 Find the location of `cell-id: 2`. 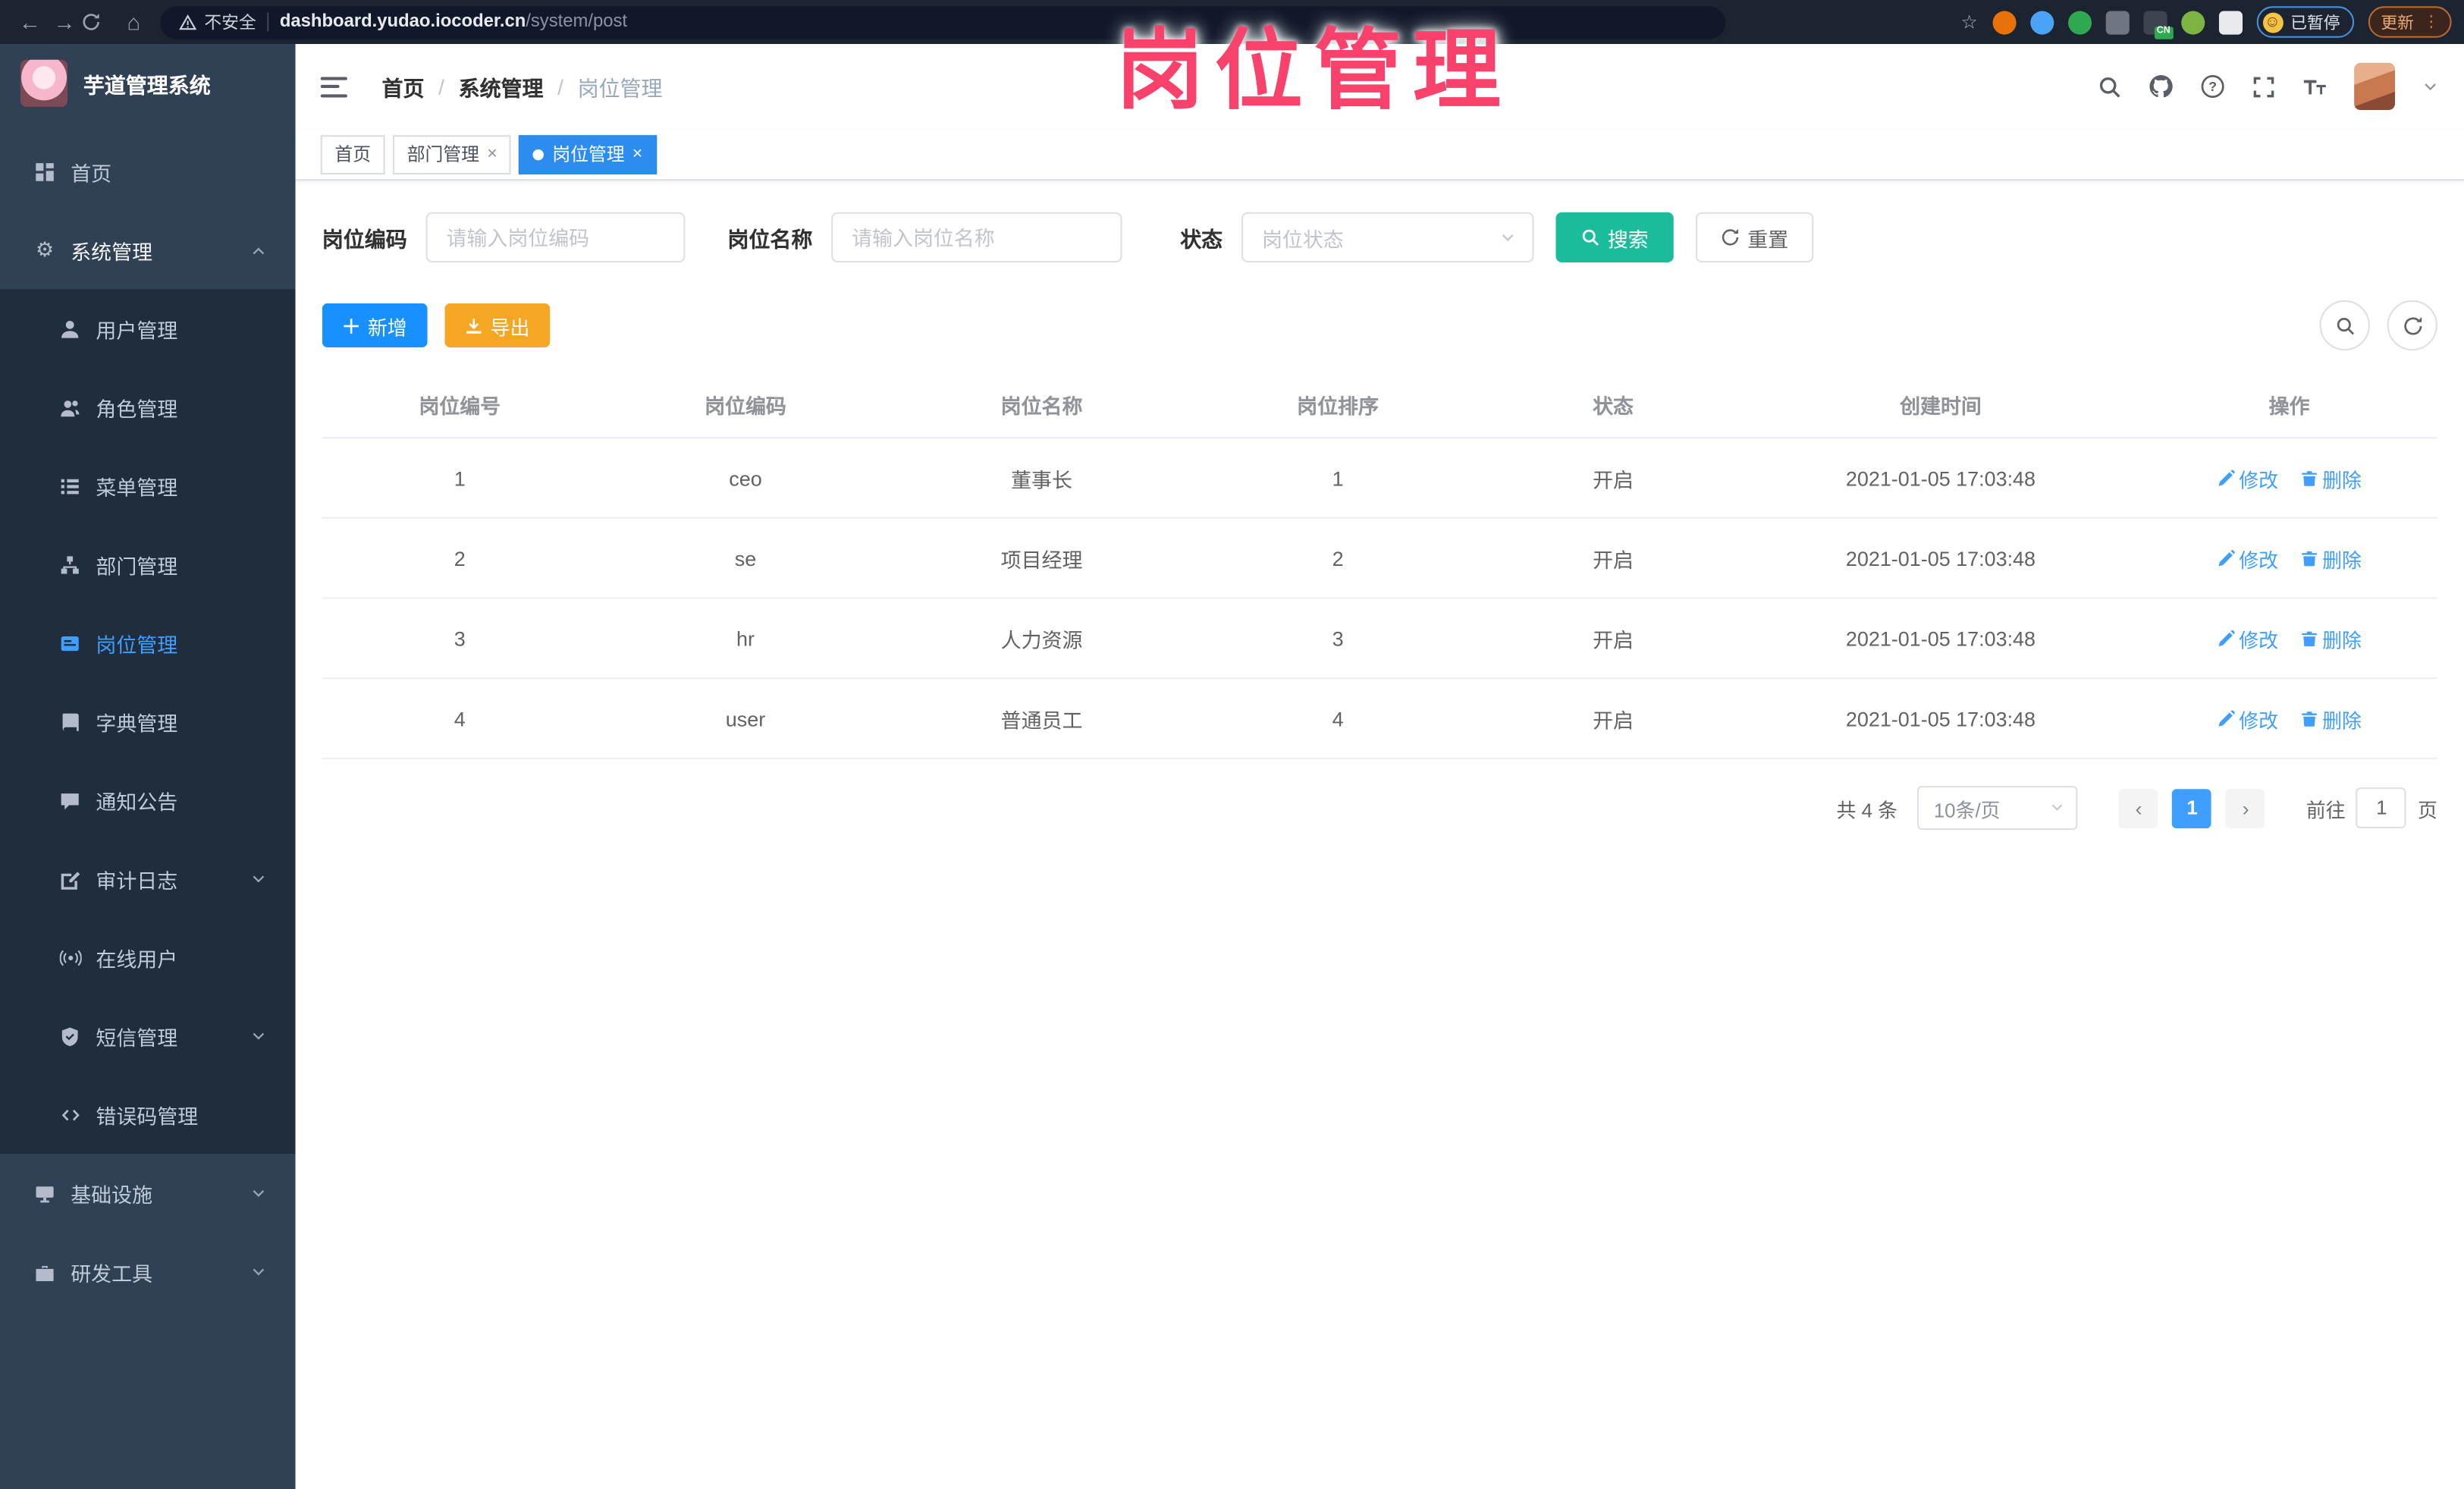

cell-id: 2 is located at coordinates (460, 558).